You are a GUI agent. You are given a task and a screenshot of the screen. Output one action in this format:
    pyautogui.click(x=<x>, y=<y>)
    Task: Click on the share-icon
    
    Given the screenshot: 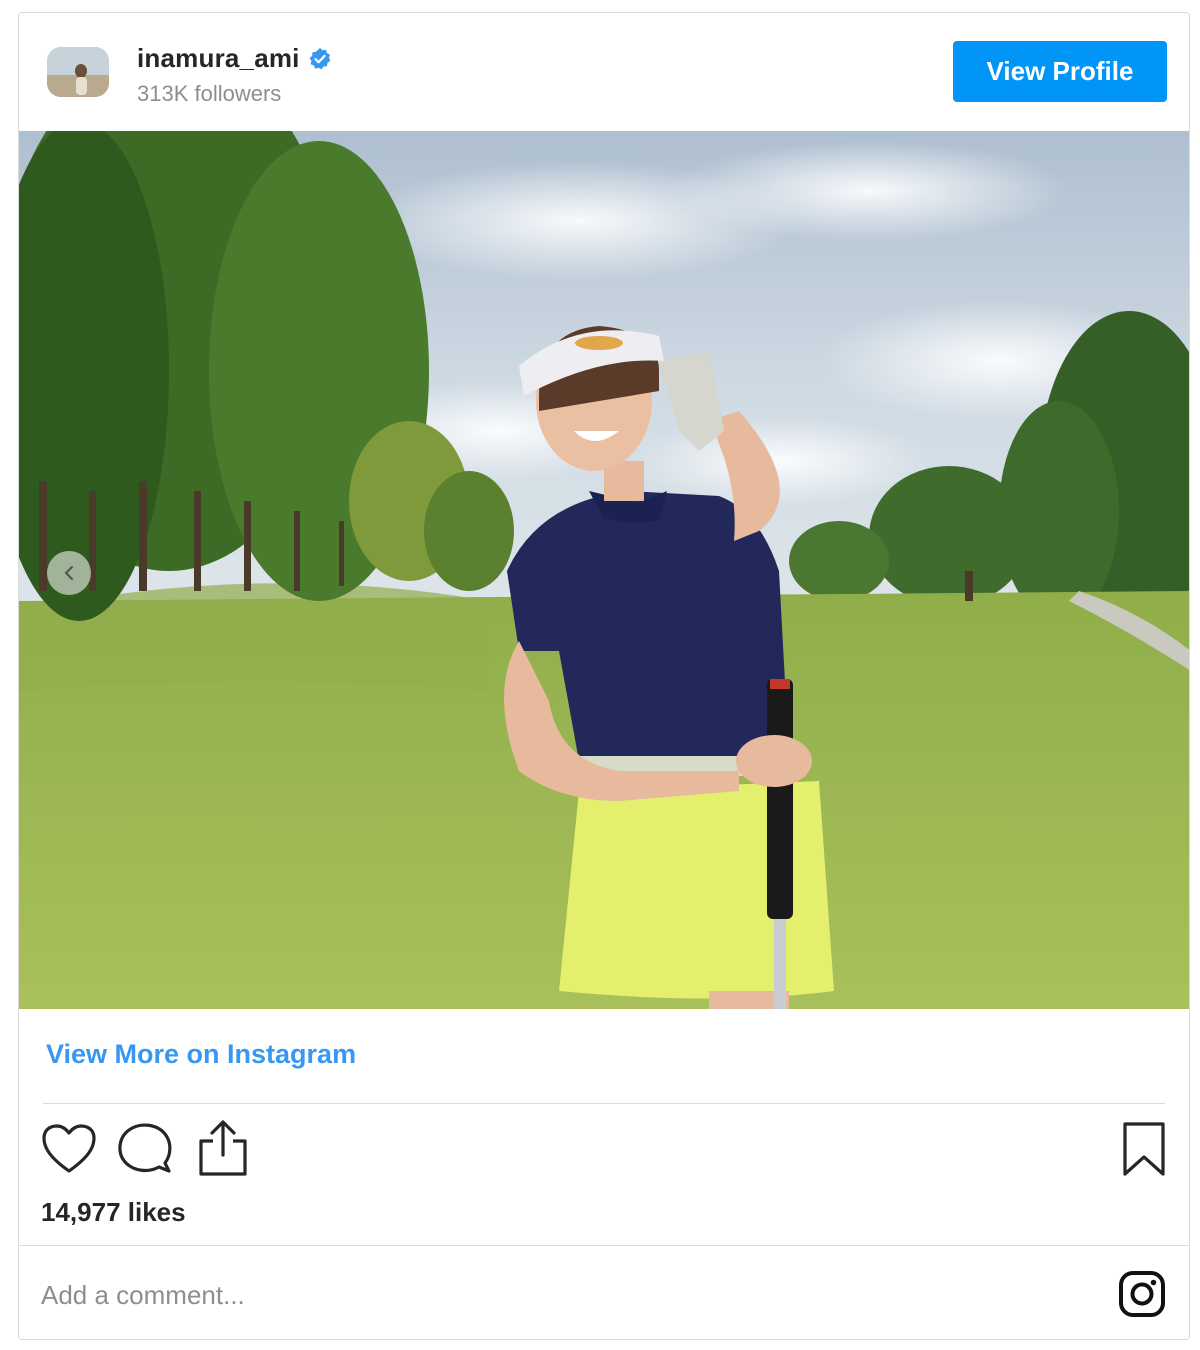 What is the action you would take?
    pyautogui.click(x=223, y=1148)
    